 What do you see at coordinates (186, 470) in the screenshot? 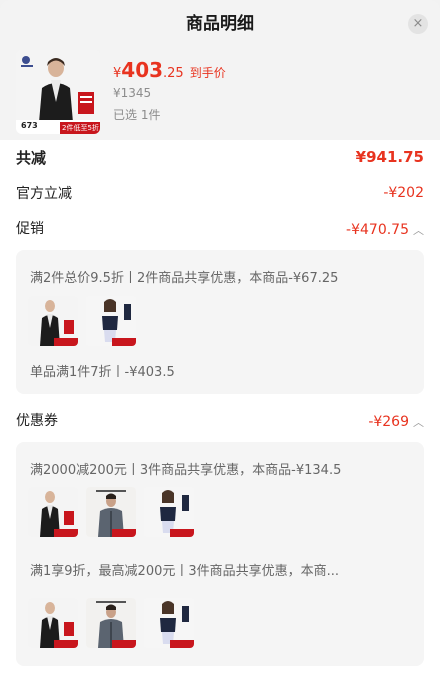
I see `coupon-rule-1: 满2000减200元丨3件商品共享优惠，本商品-¥134.5` at bounding box center [186, 470].